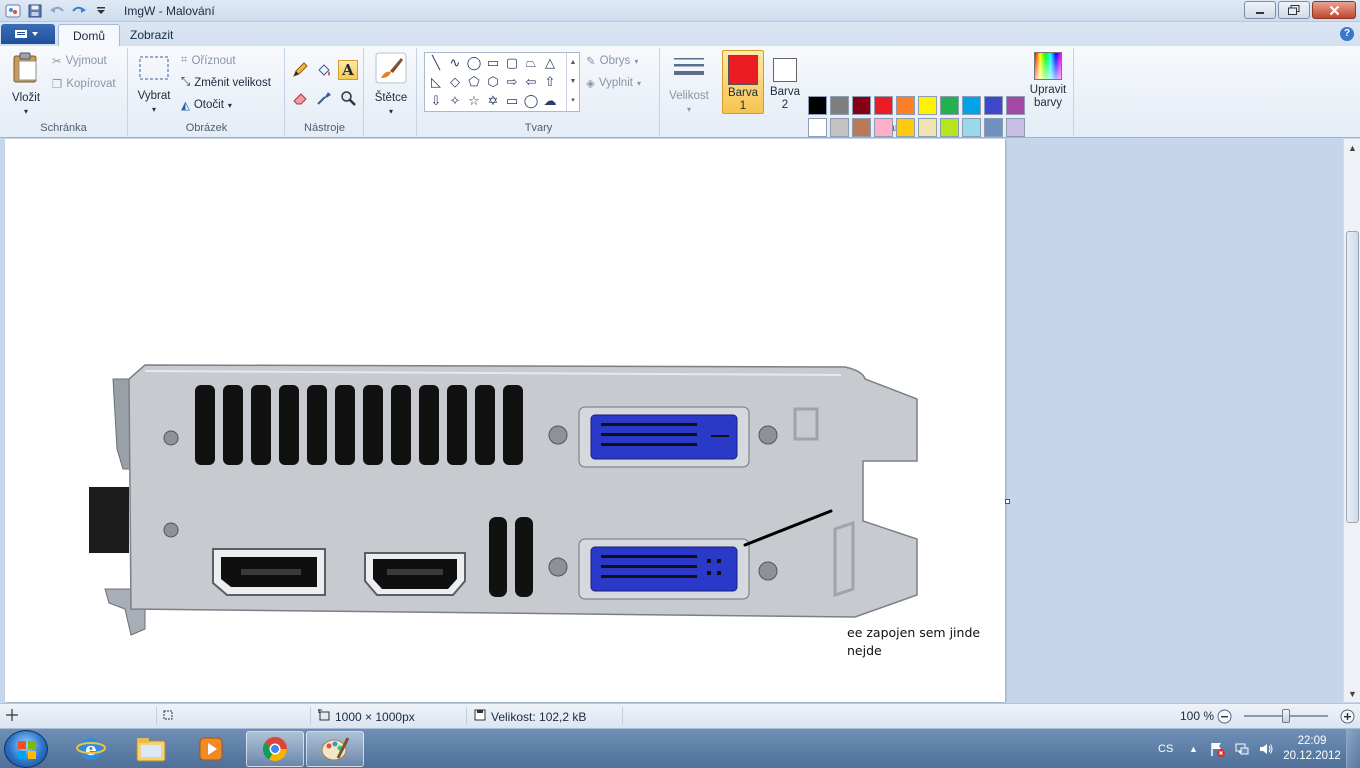 The image size is (1360, 768). What do you see at coordinates (226, 82) in the screenshot?
I see `resize-button: ⤡ Změnit velikost` at bounding box center [226, 82].